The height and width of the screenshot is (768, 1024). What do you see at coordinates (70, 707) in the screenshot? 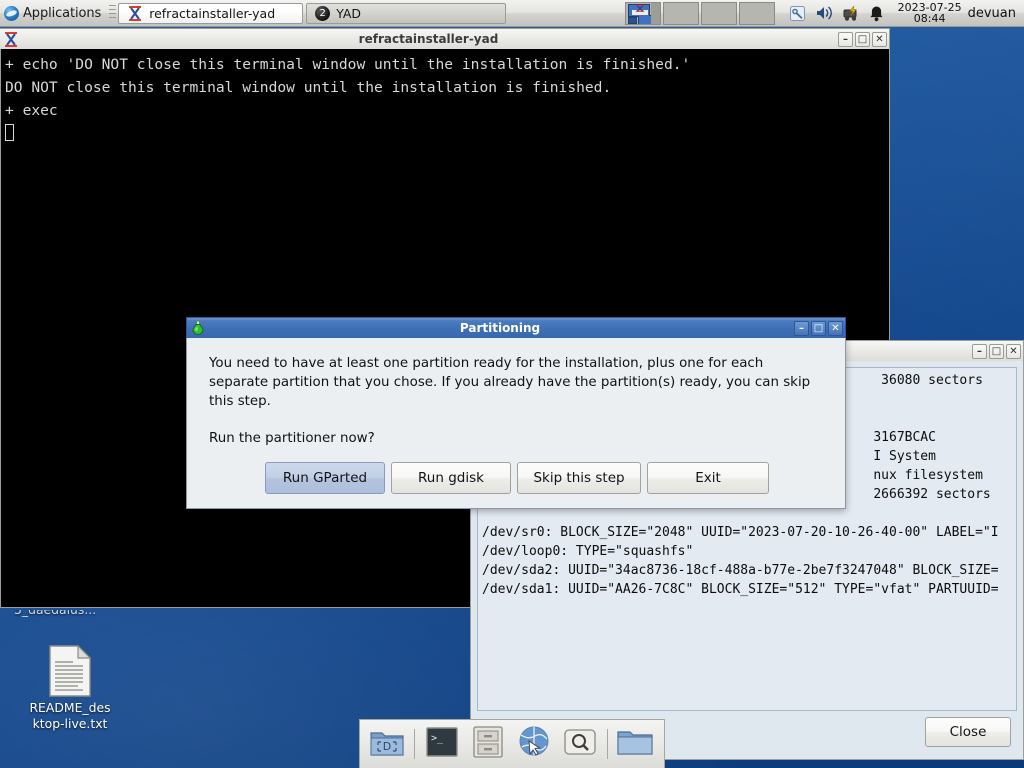
I see `desktop-icon-label-line1: README_des` at bounding box center [70, 707].